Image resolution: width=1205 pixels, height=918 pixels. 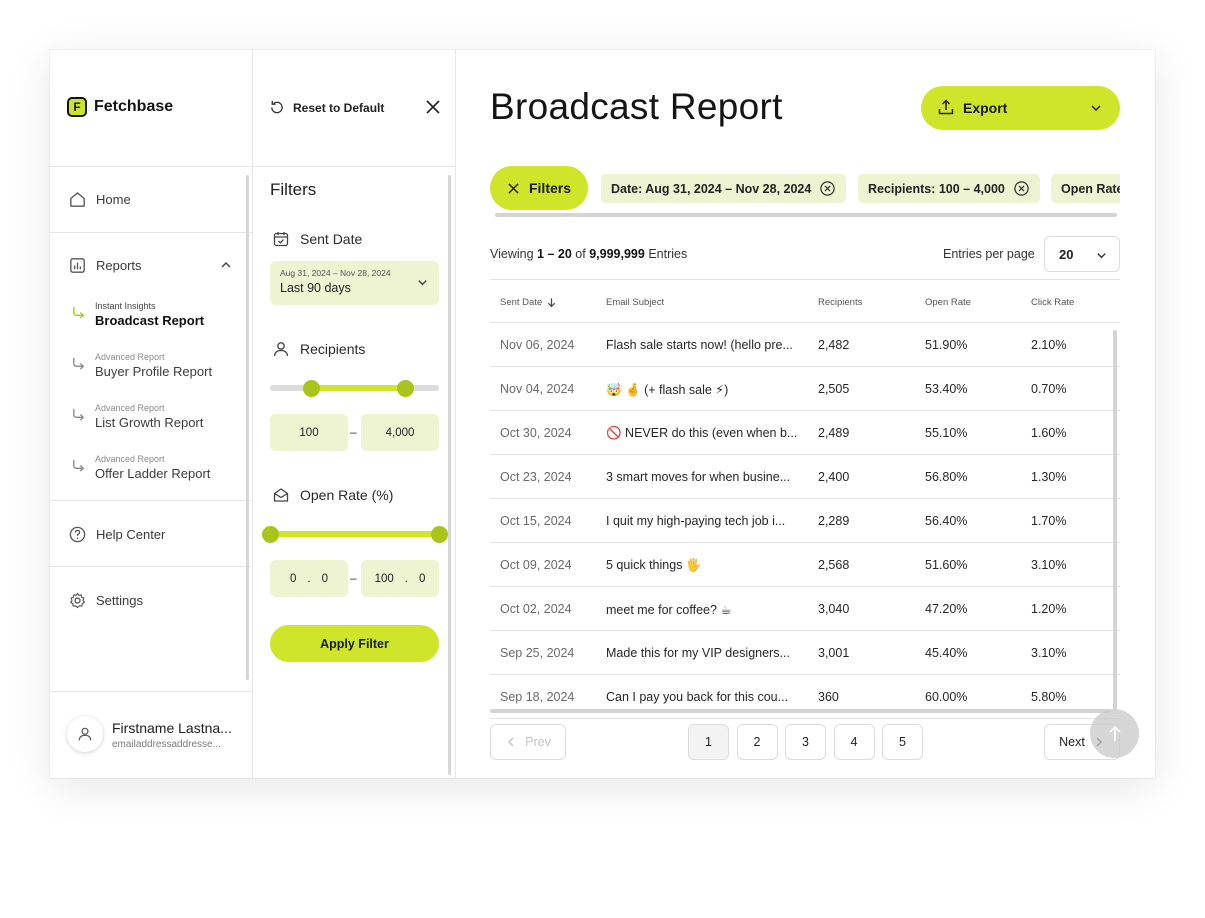 I want to click on open-rate-slider, so click(x=354, y=534).